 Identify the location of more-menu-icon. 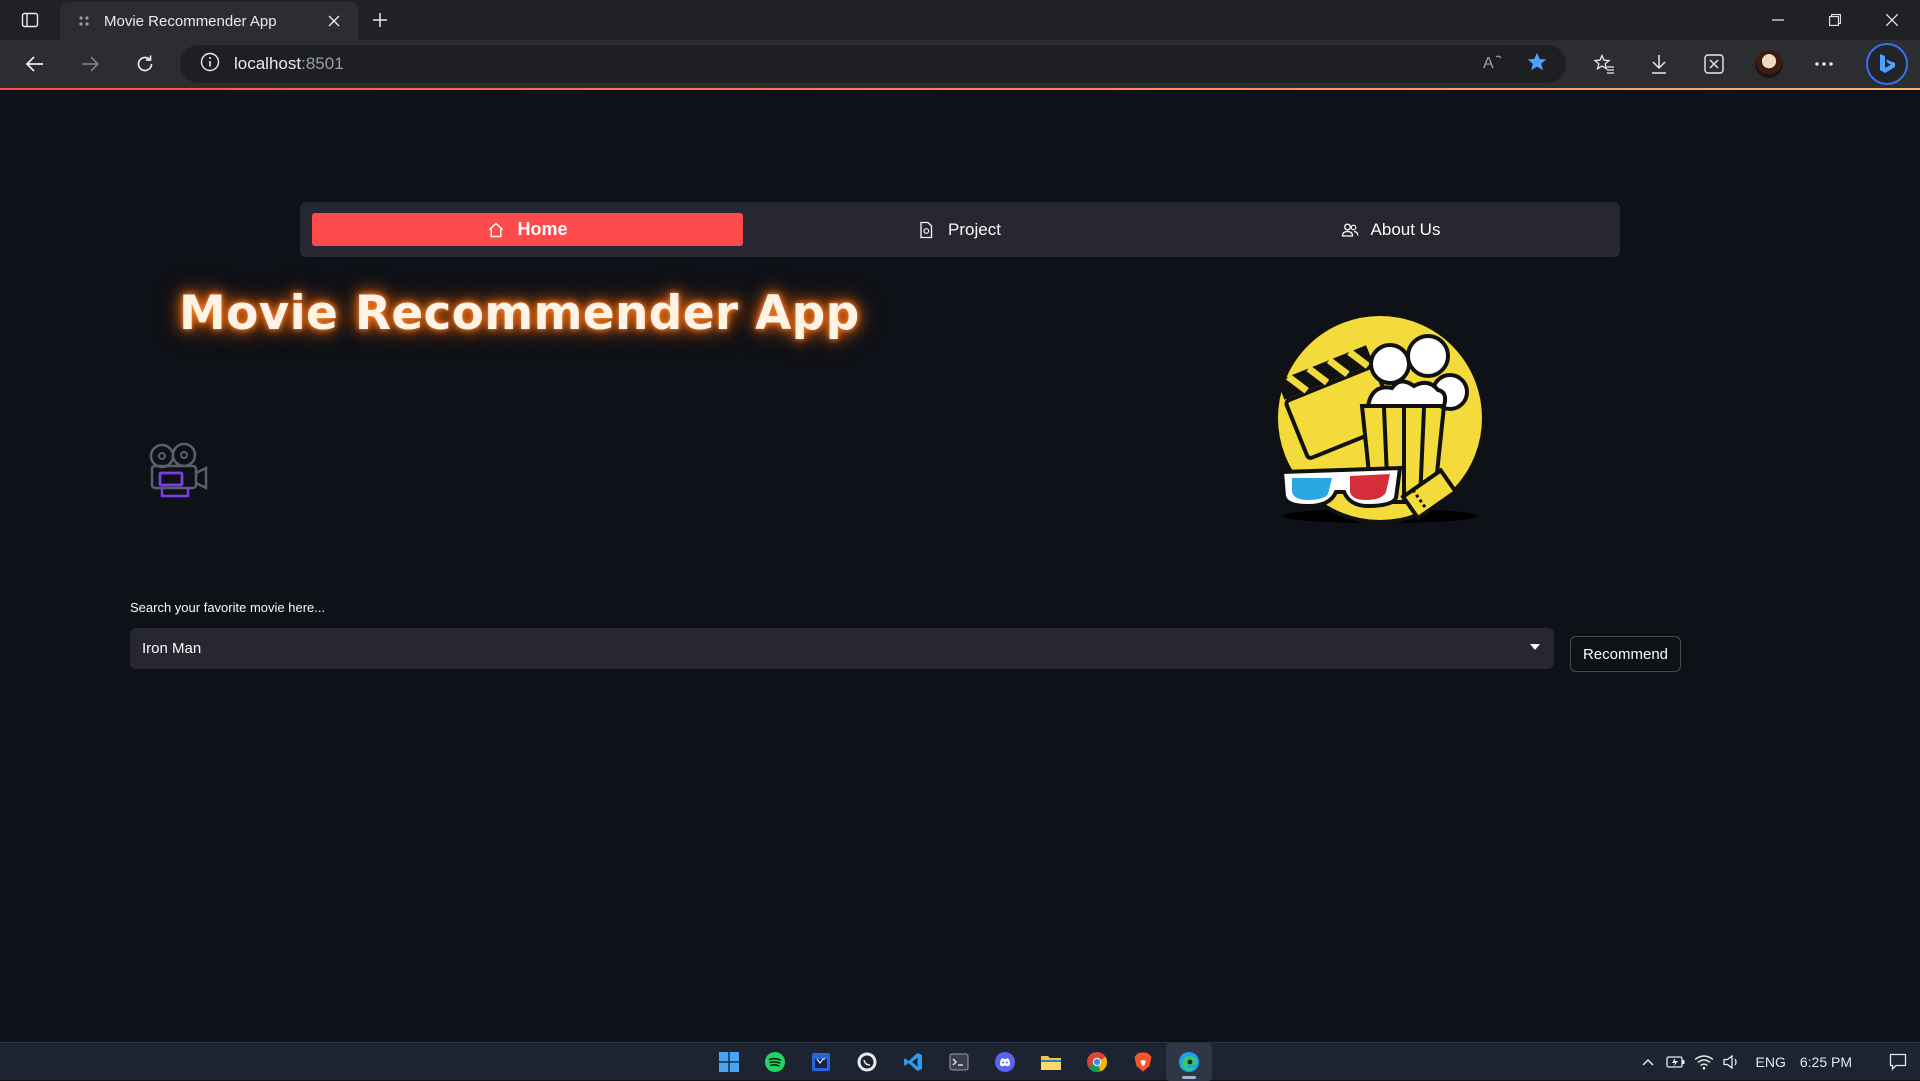
(1823, 64).